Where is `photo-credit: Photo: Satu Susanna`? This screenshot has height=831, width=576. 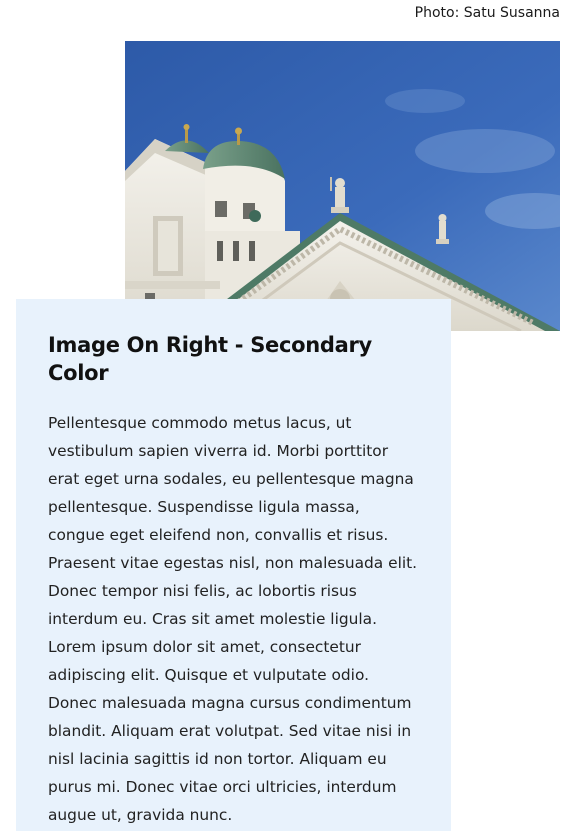
photo-credit: Photo: Satu Susanna is located at coordinates (487, 13).